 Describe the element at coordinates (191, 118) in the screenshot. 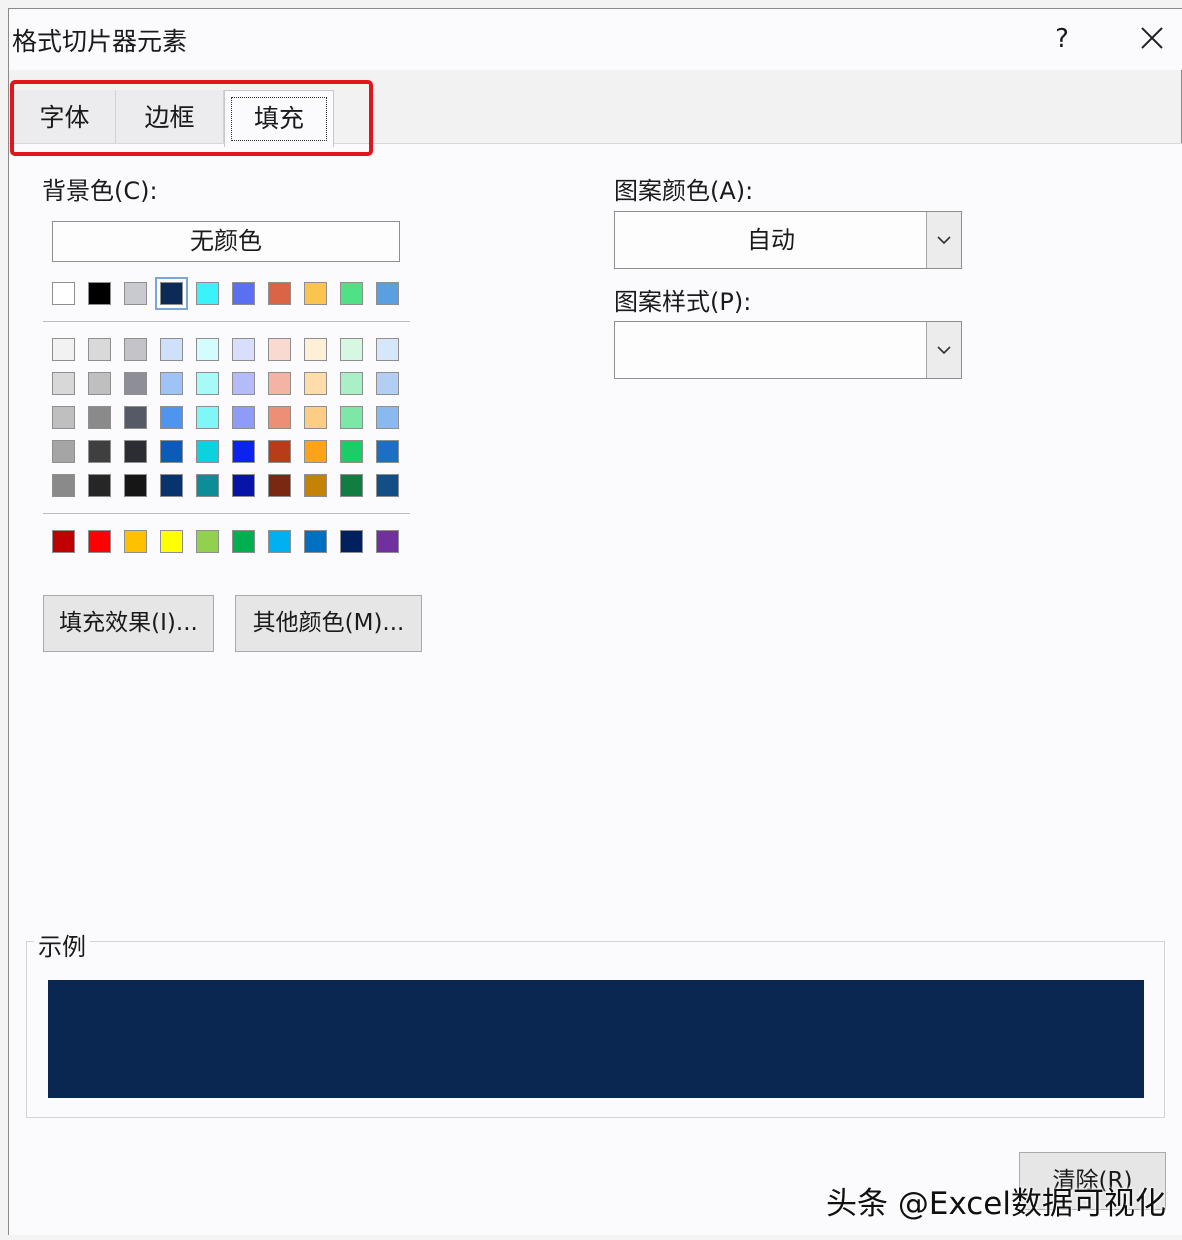

I see `tab-highlight-annotation` at that location.